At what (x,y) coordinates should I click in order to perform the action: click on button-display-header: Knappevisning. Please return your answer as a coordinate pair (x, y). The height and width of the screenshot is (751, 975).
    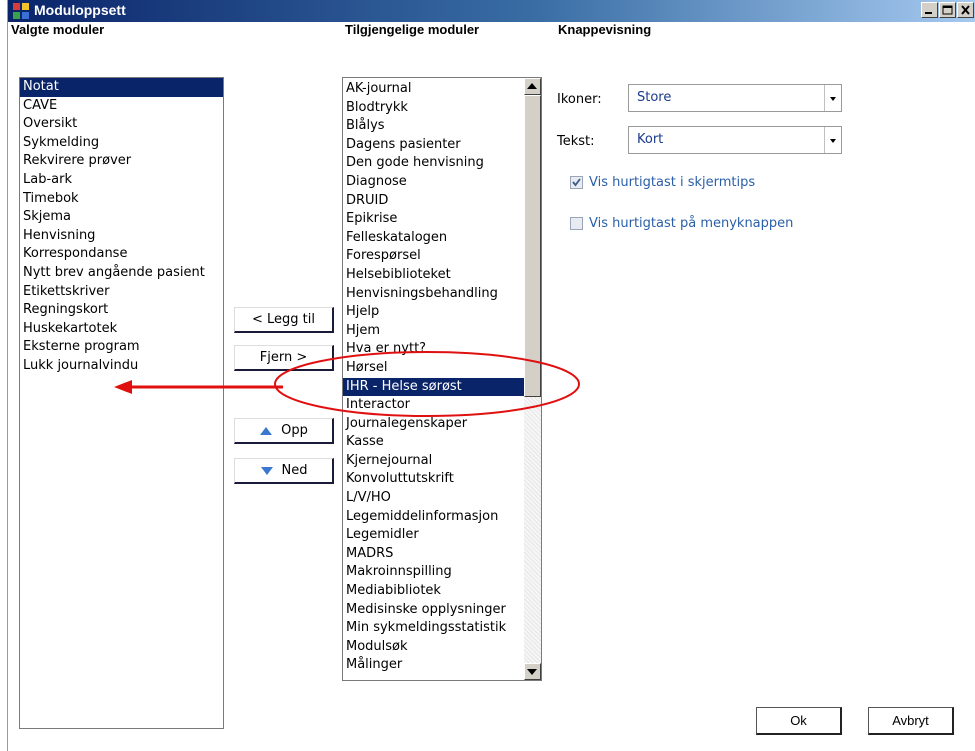
    Looking at the image, I should click on (605, 29).